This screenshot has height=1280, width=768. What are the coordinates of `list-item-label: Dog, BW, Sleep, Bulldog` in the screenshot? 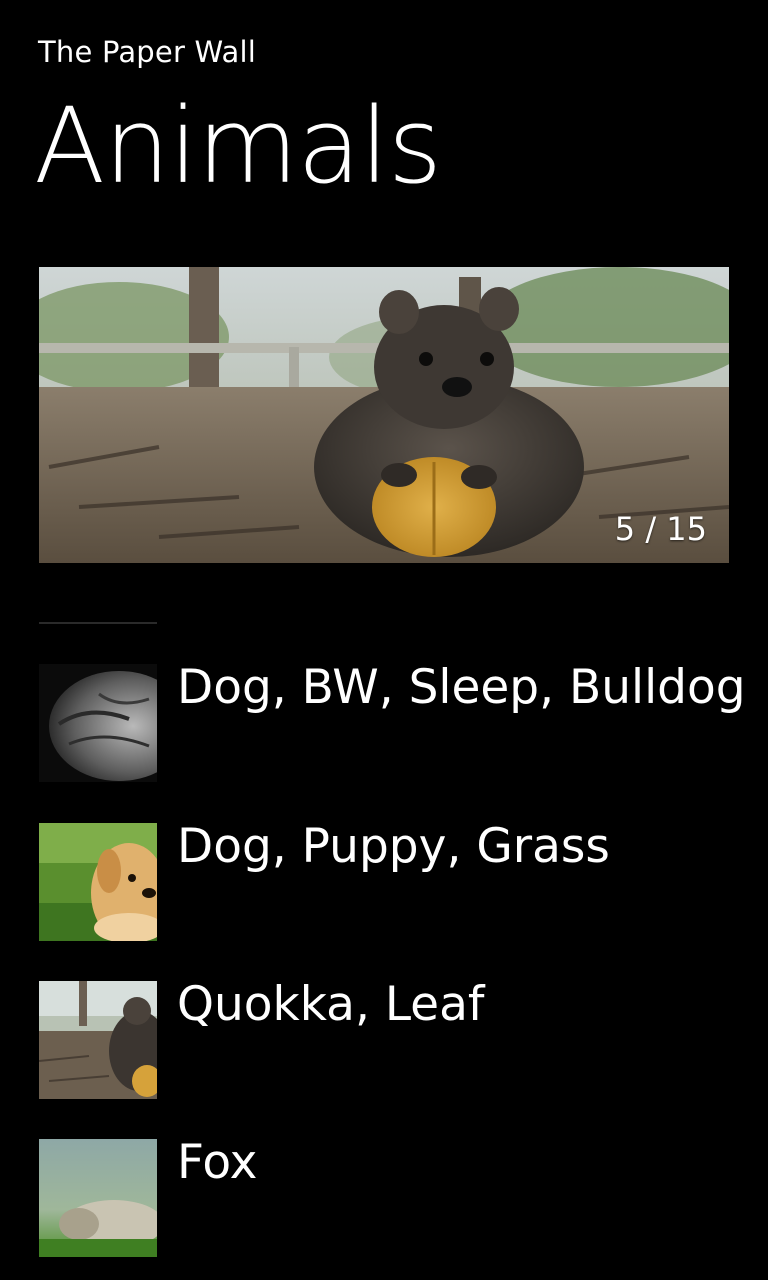 It's located at (461, 687).